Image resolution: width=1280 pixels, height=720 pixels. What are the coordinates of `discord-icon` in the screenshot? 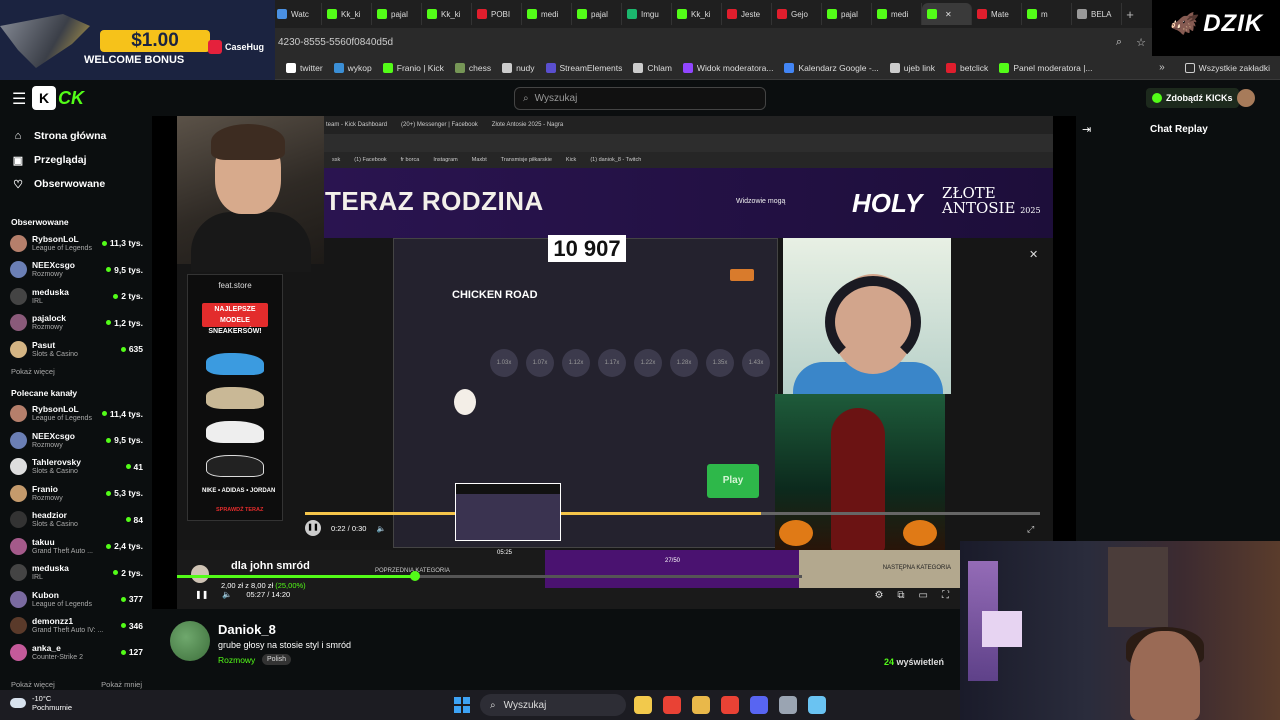 It's located at (759, 705).